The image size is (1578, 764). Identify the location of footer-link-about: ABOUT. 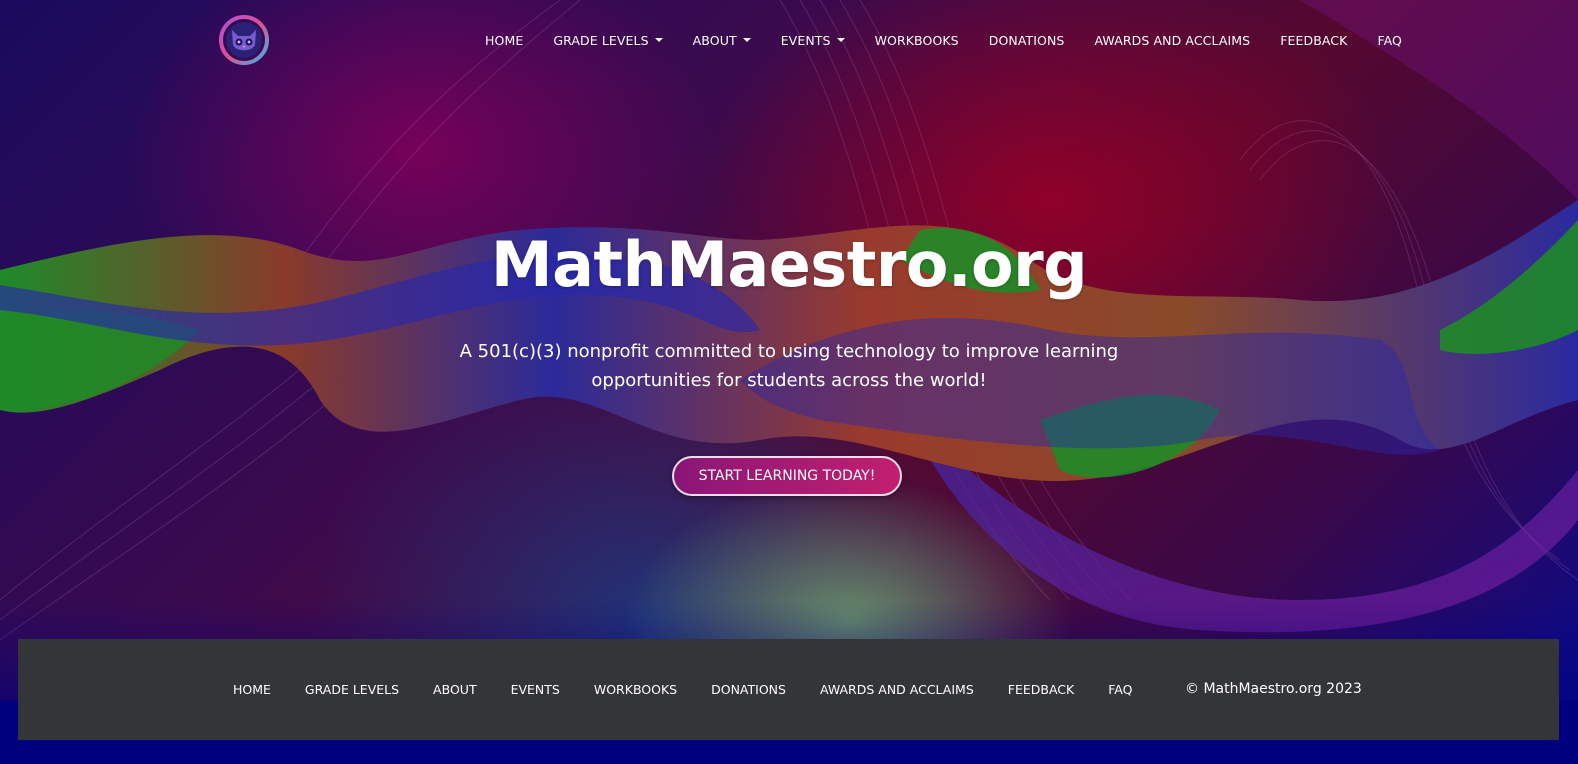
(455, 689).